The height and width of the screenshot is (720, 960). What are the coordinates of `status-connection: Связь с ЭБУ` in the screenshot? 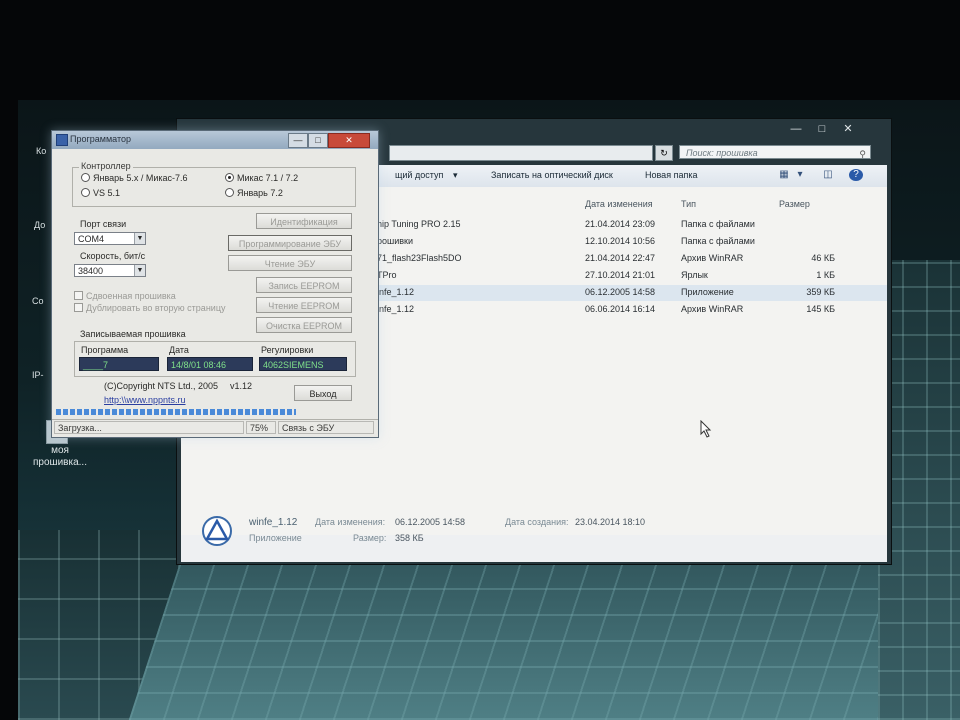 It's located at (326, 427).